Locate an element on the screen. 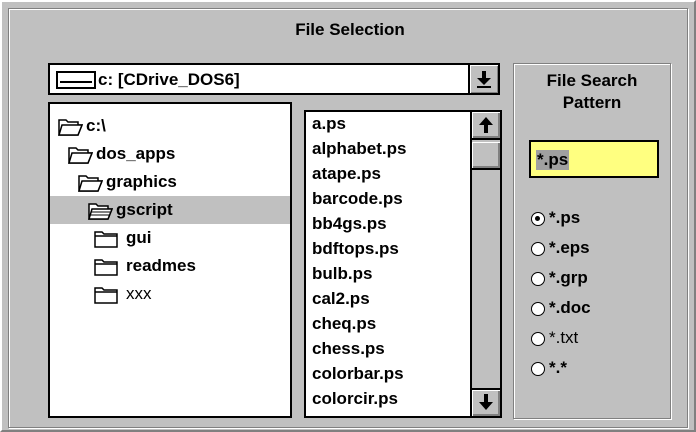  pattern-radio-all: *.* is located at coordinates (596, 370).